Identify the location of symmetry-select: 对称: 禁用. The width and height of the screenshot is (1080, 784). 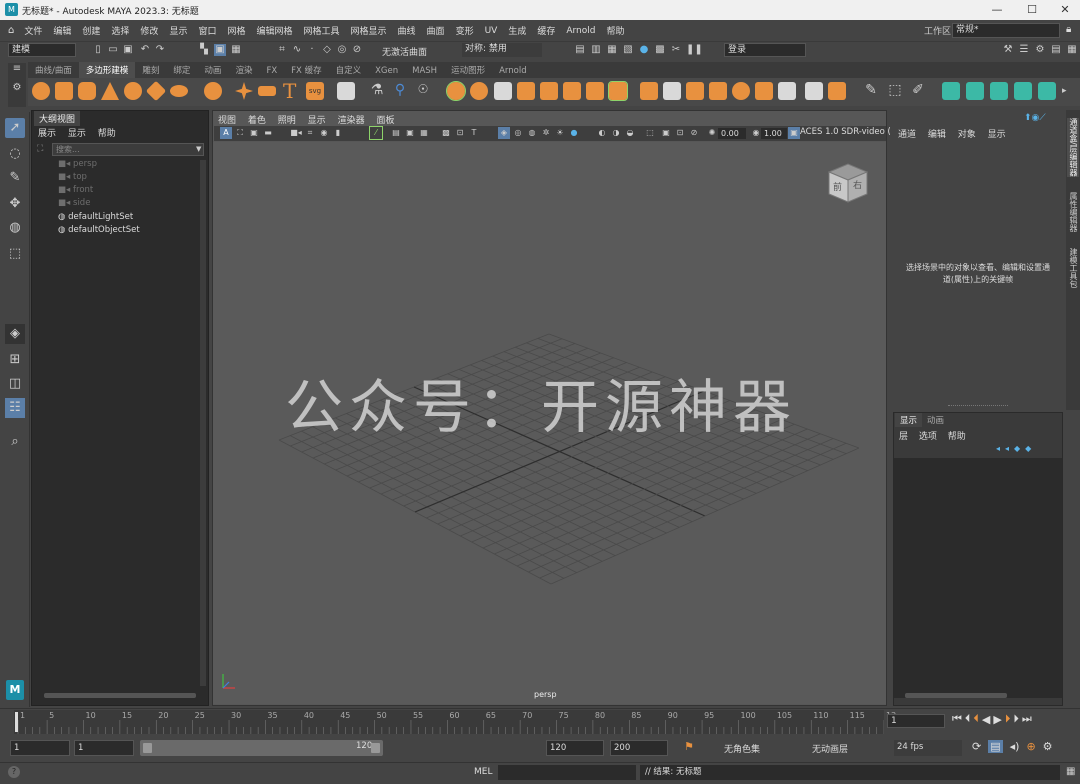
(502, 50).